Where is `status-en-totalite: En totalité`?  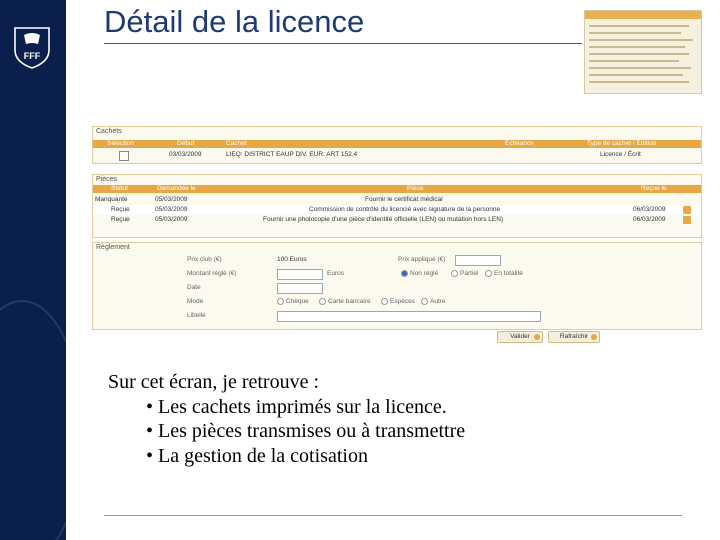
status-en-totalite: En totalité is located at coordinates (504, 273).